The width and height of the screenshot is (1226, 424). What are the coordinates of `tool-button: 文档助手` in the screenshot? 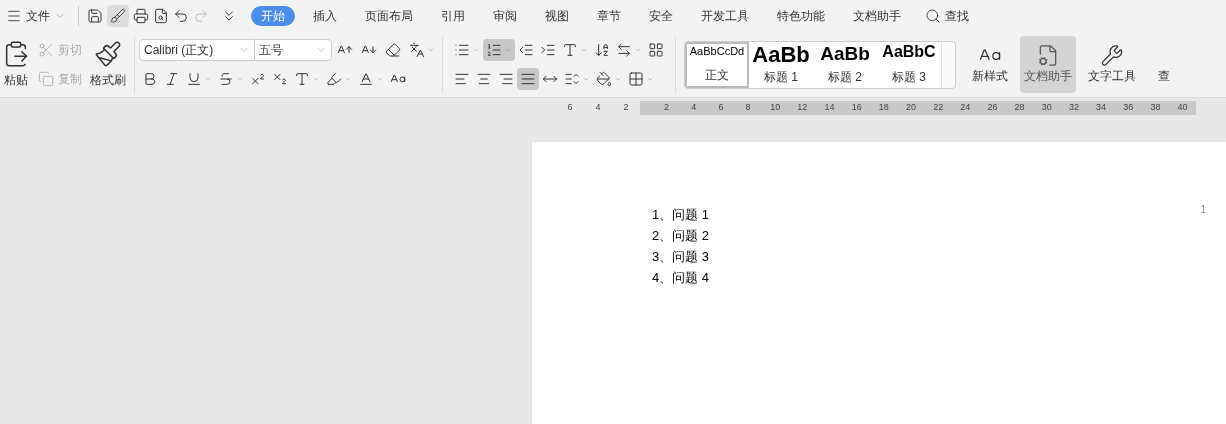 It's located at (1048, 64).